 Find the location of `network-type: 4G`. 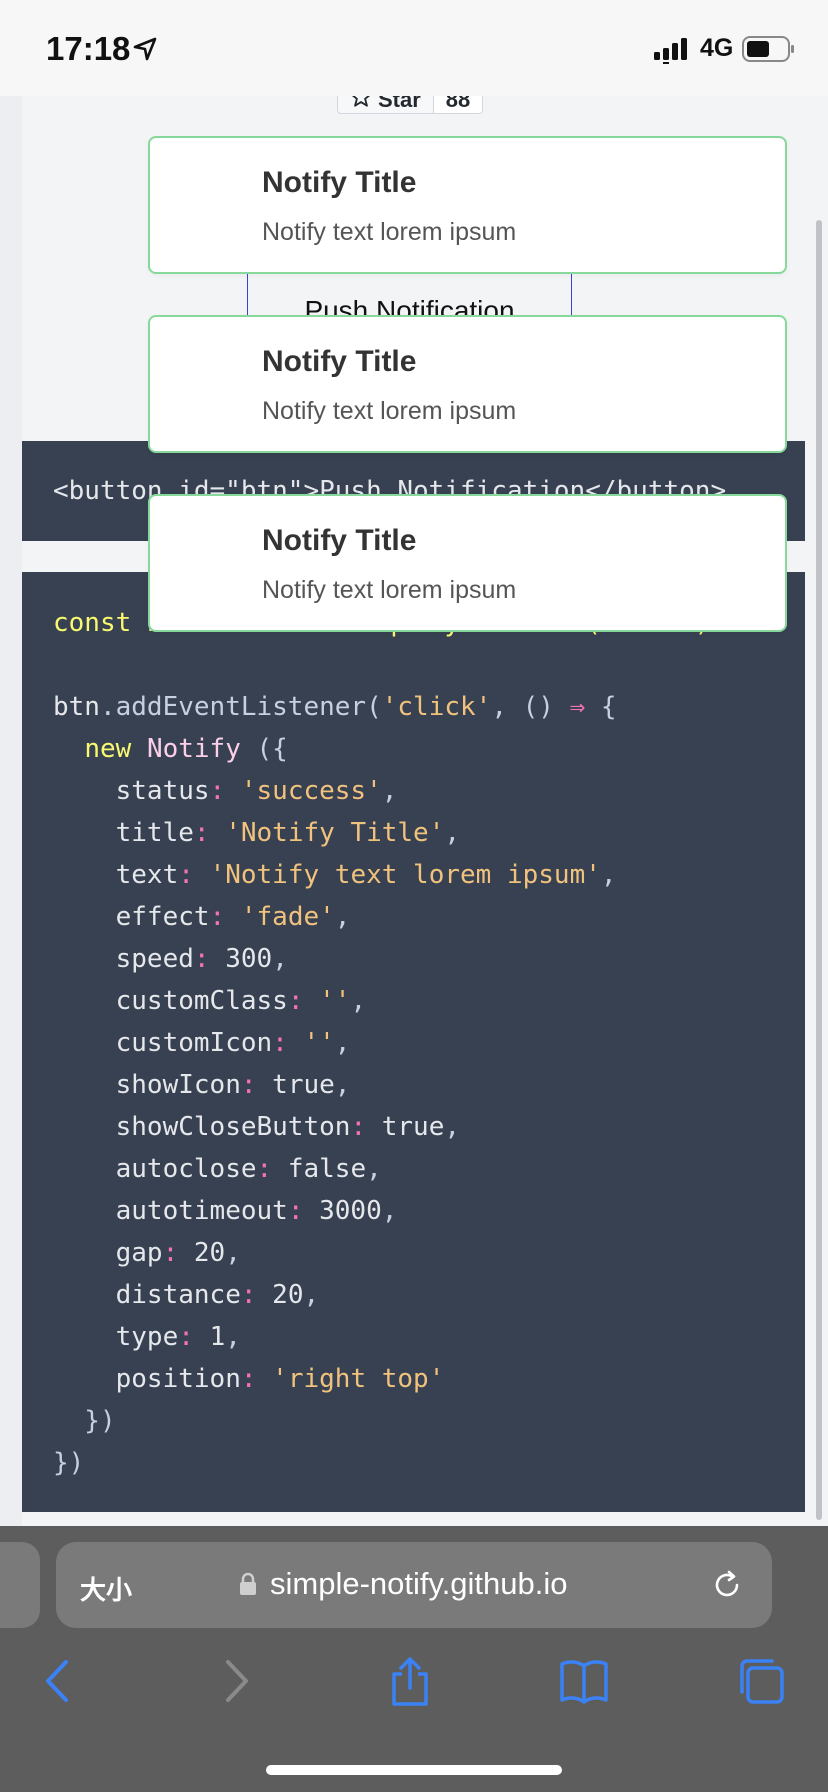

network-type: 4G is located at coordinates (717, 48).